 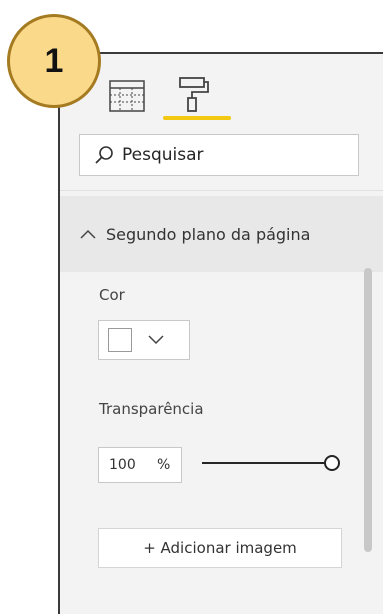 I want to click on color-label: Cor, so click(x=112, y=295).